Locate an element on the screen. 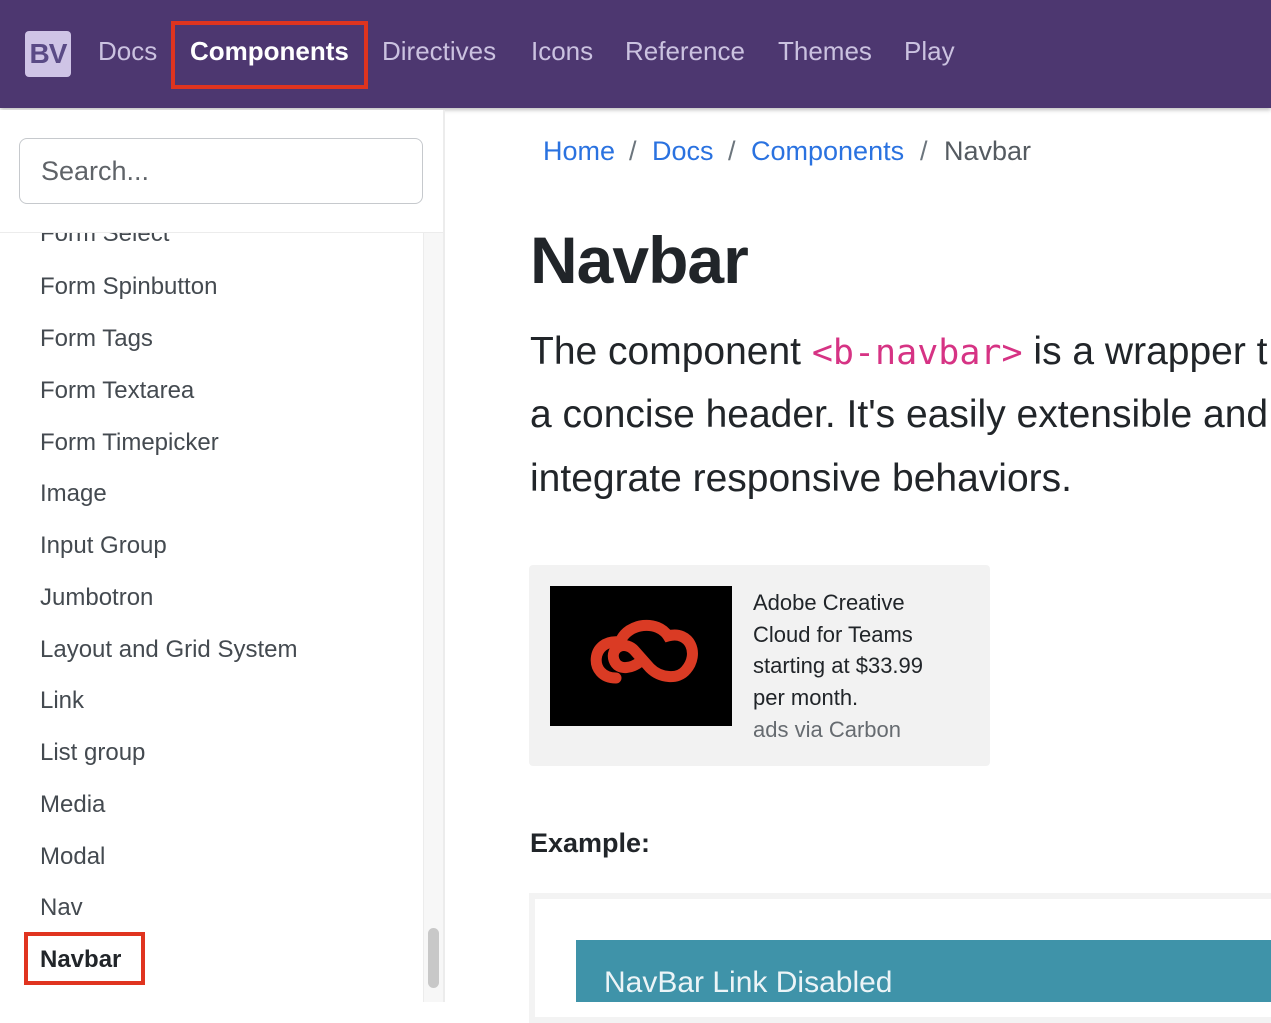  highlight-box-navbar is located at coordinates (84, 958).